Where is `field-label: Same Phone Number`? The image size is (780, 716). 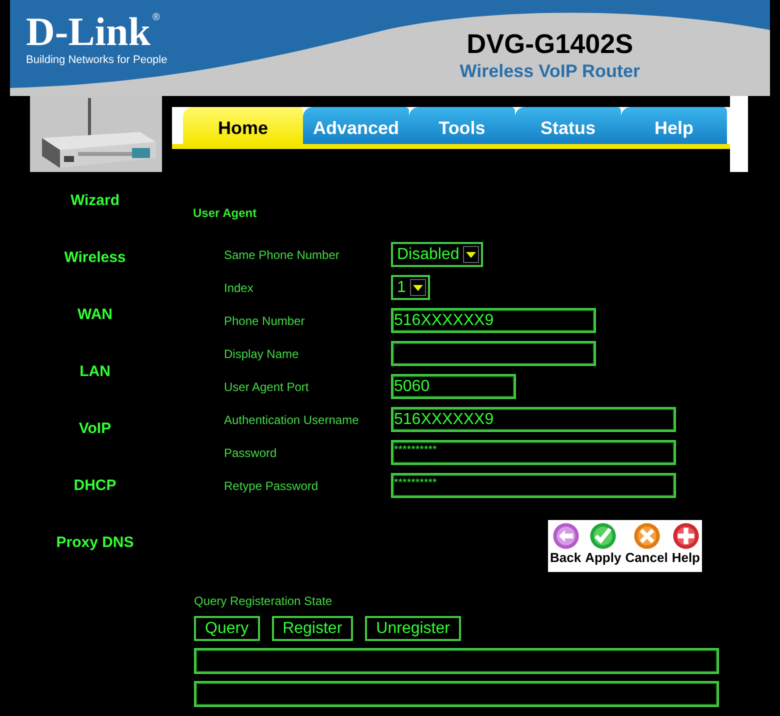
field-label: Same Phone Number is located at coordinates (282, 255).